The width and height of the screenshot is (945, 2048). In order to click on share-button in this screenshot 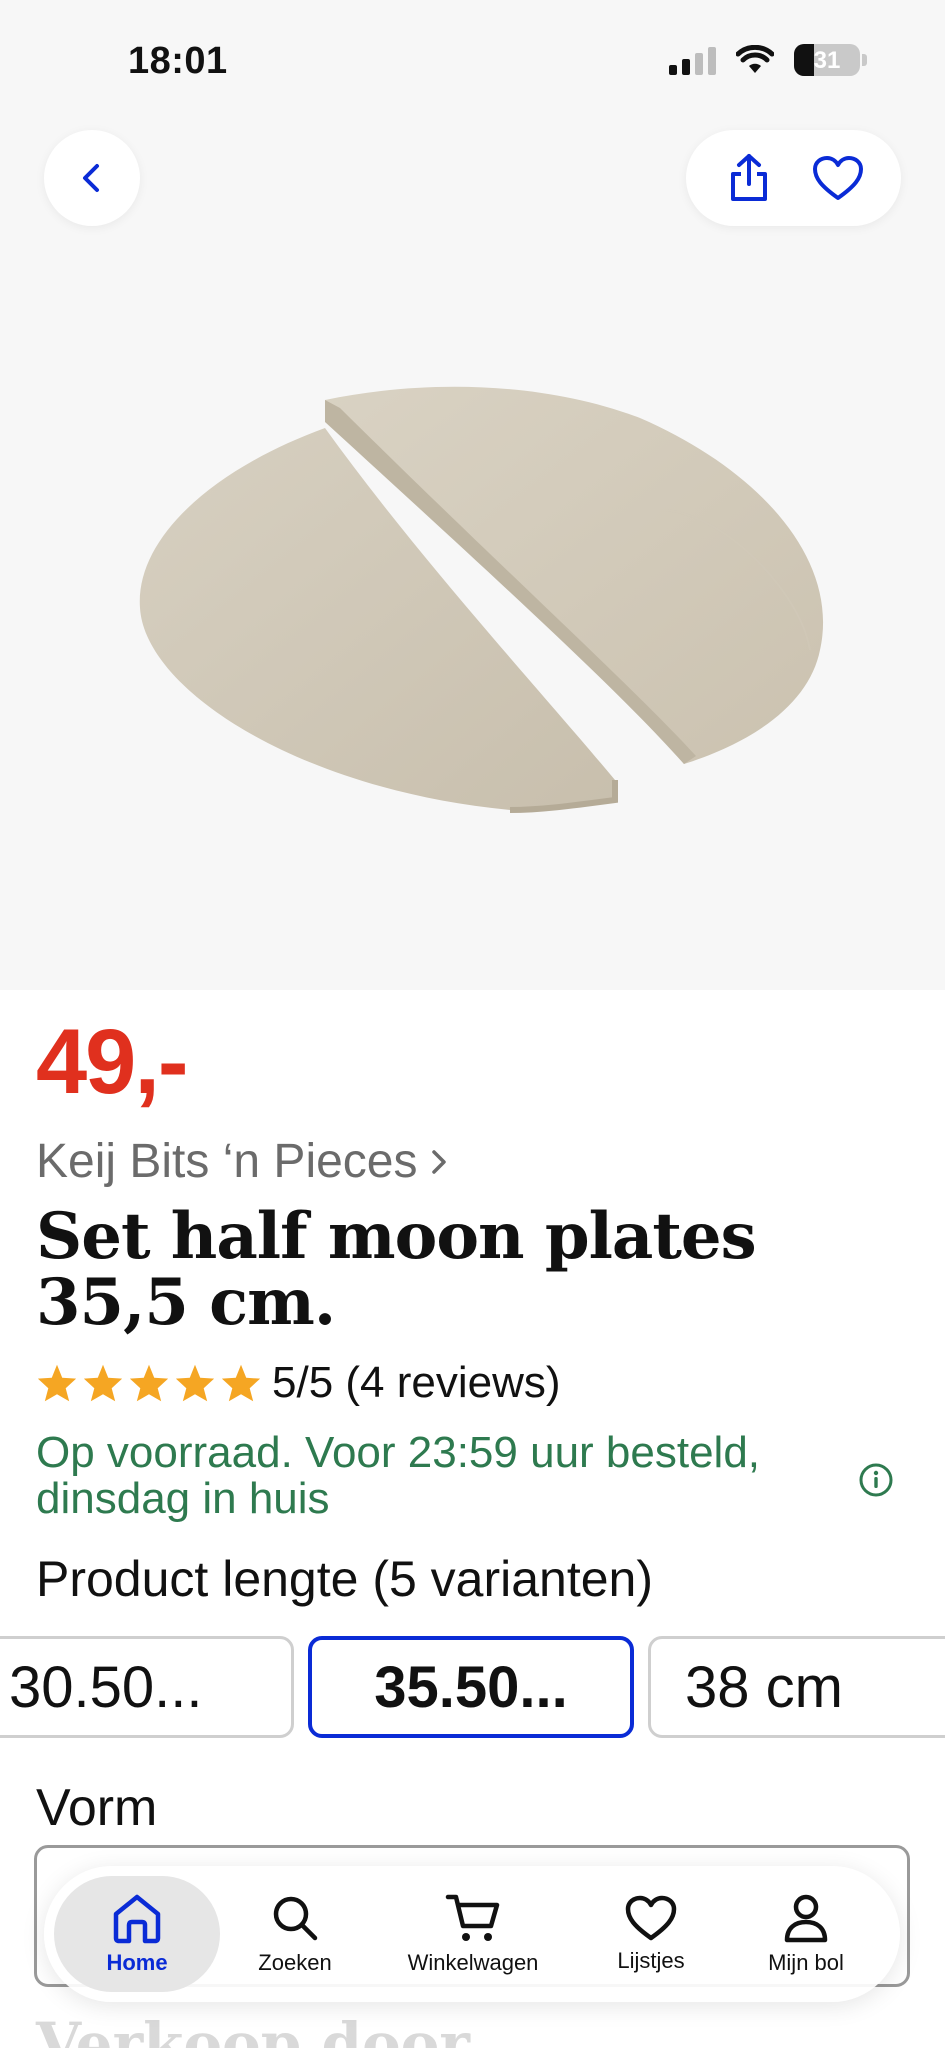, I will do `click(749, 178)`.